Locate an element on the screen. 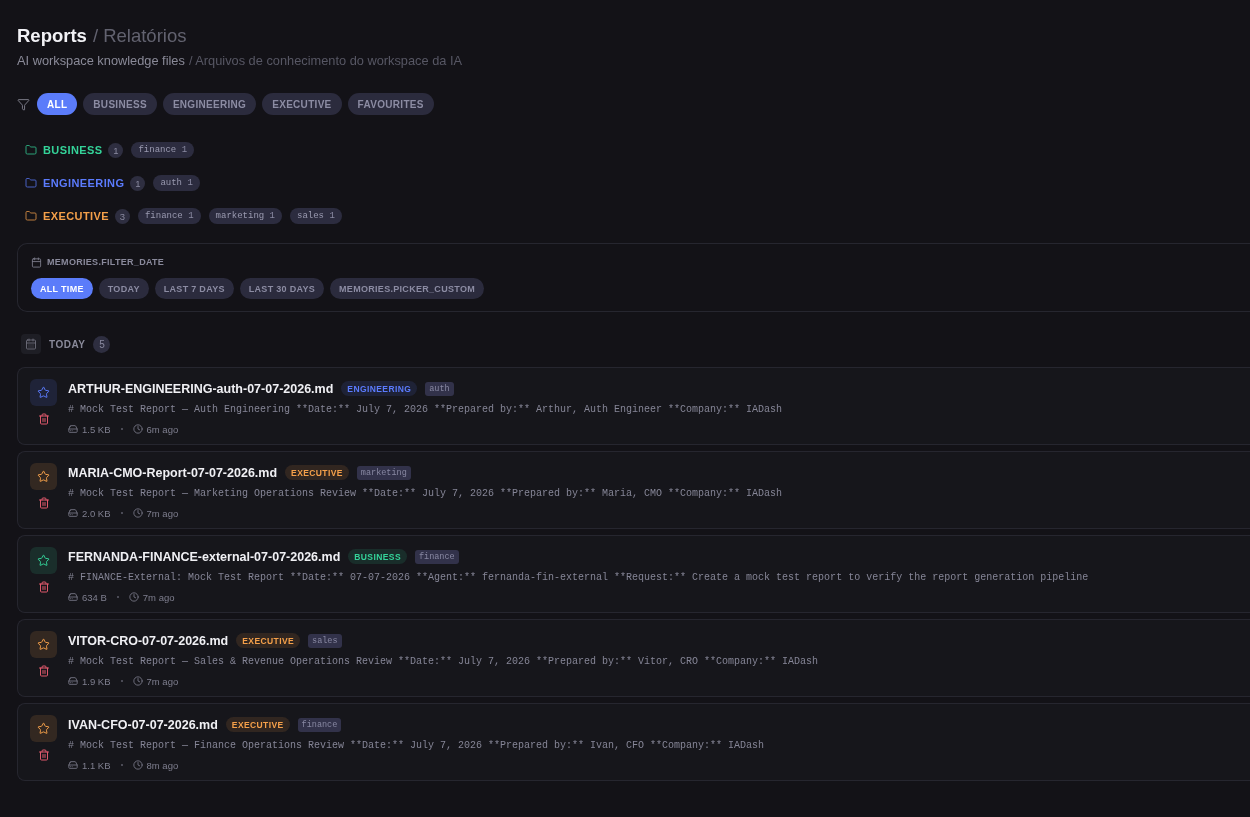 This screenshot has width=1250, height=817. file-size: 2.0 KB is located at coordinates (96, 513).